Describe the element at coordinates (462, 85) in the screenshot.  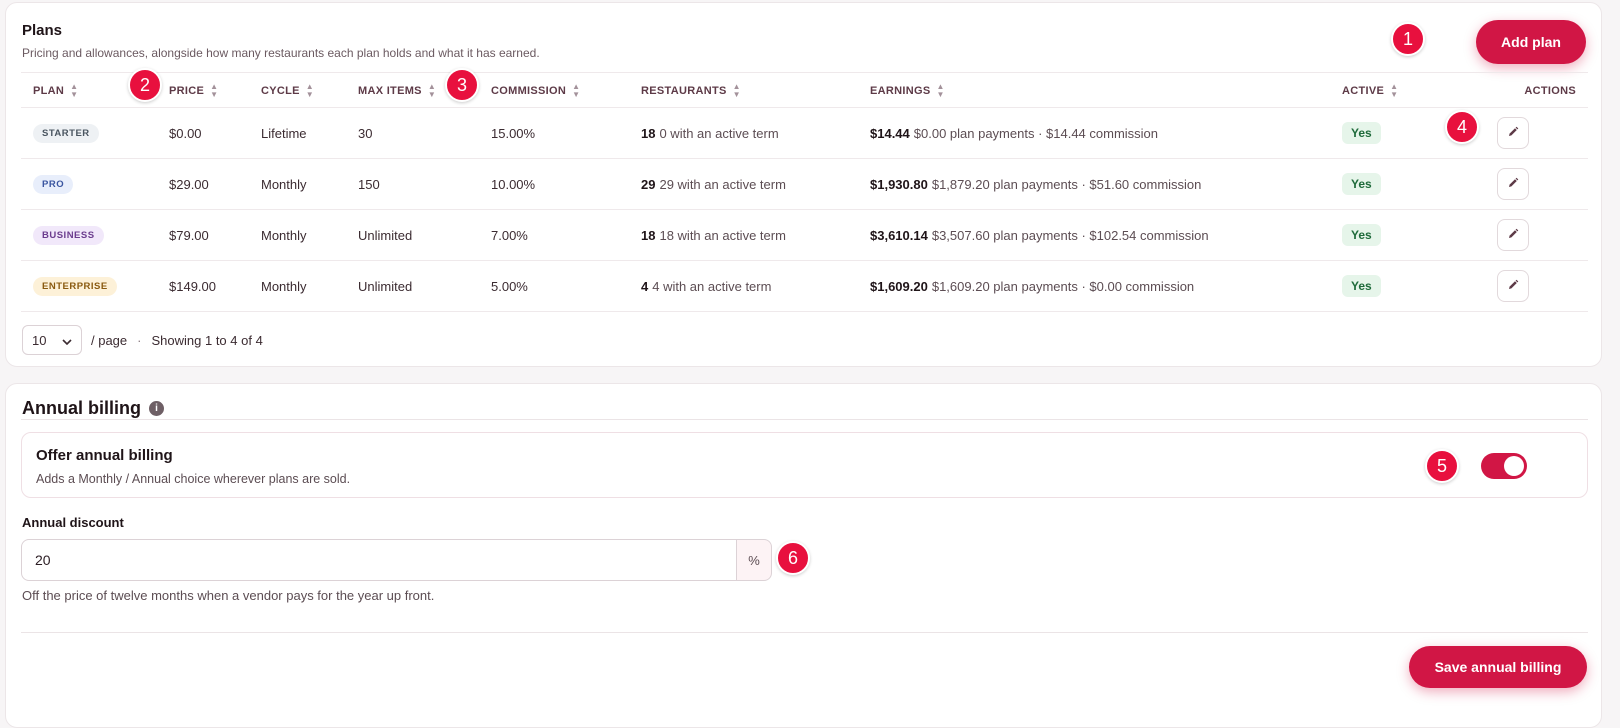
I see `annotation-marker-3: 3` at that location.